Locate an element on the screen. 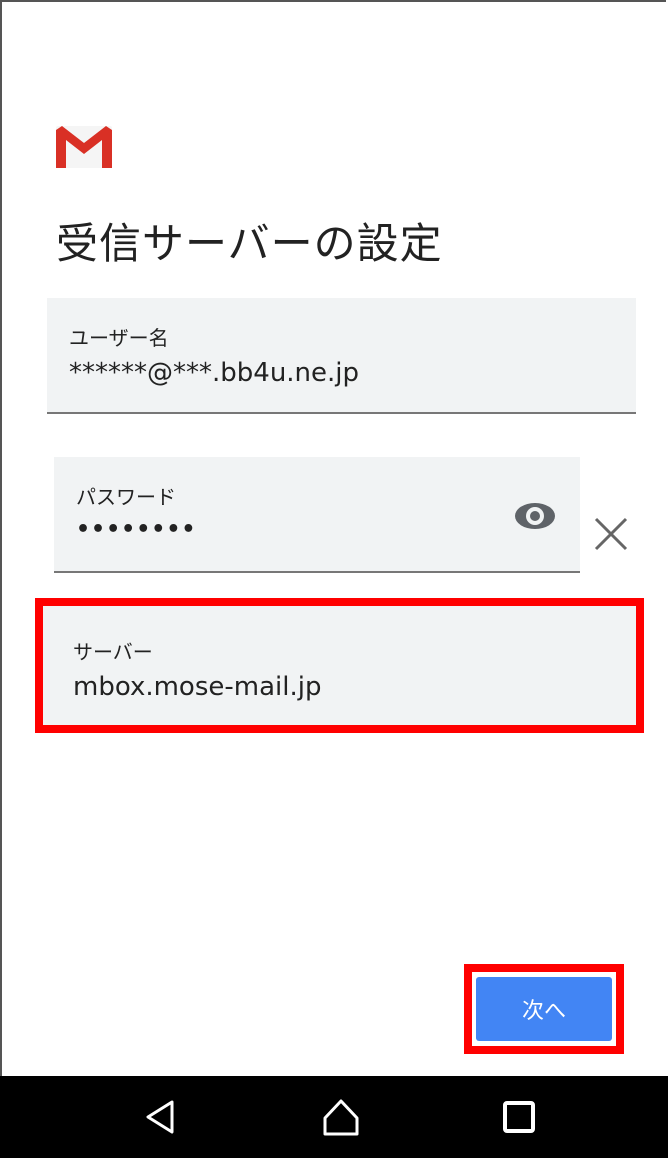 This screenshot has height=1158, width=668. recents-square-icon is located at coordinates (519, 1117).